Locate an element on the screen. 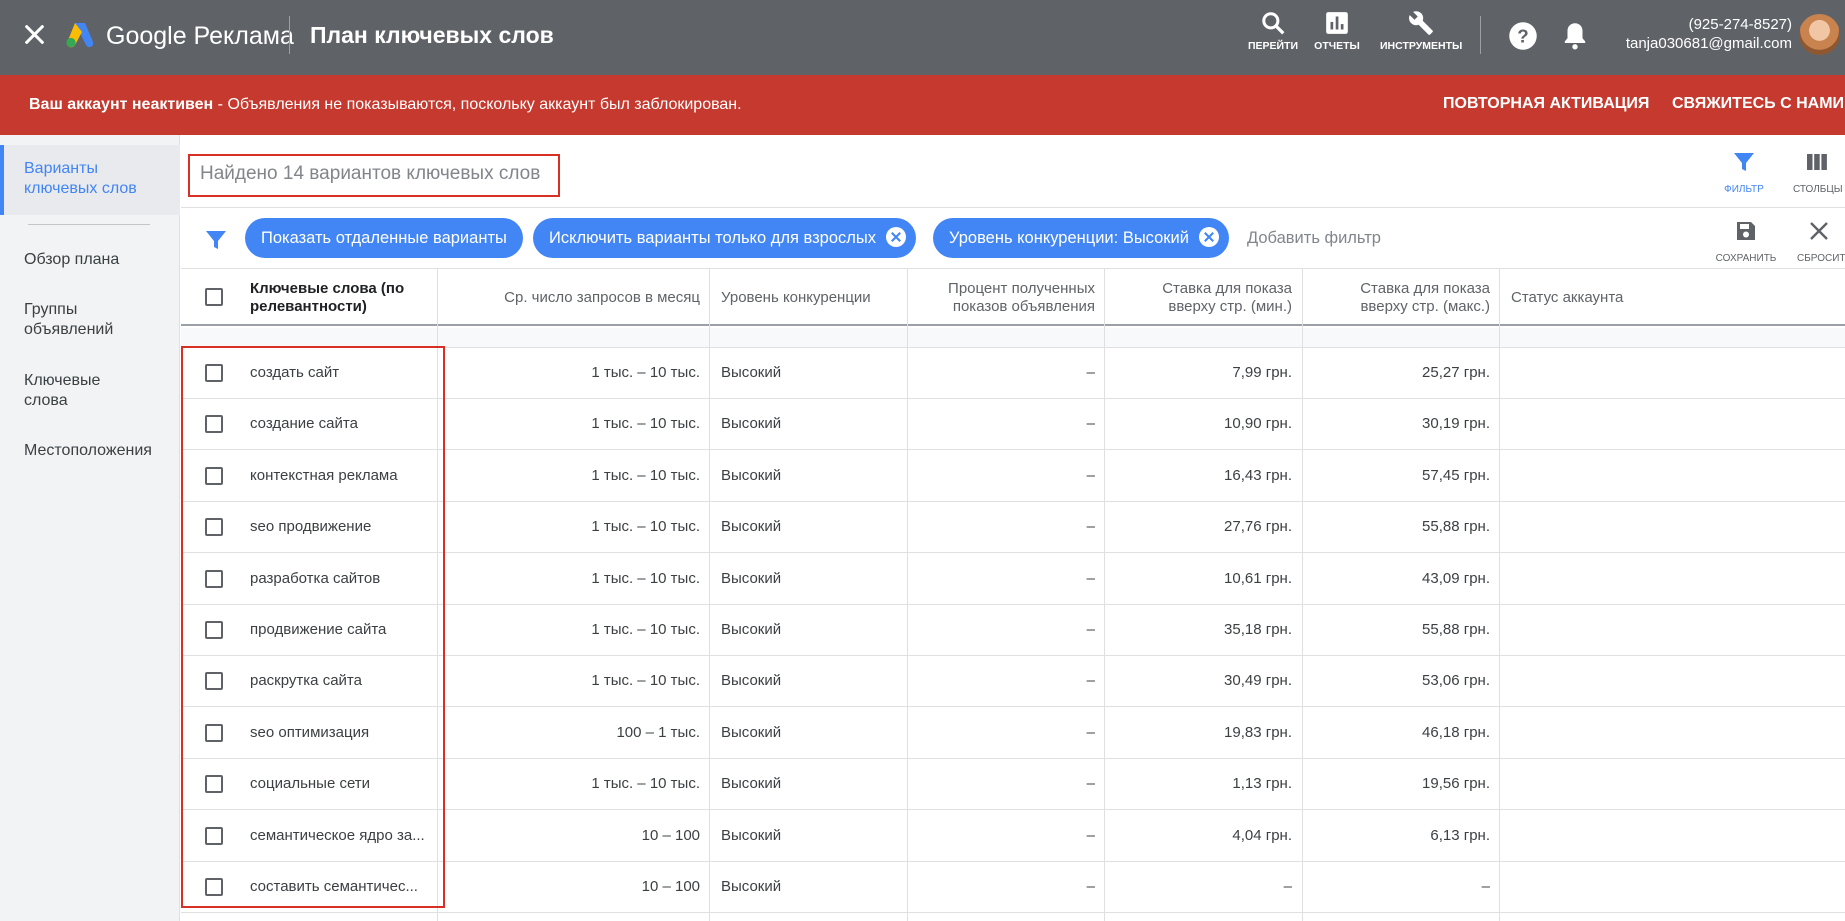 This screenshot has width=1845, height=921. header-bid-low: Ставка для показа вверху стр. (мин.) is located at coordinates (1201, 297).